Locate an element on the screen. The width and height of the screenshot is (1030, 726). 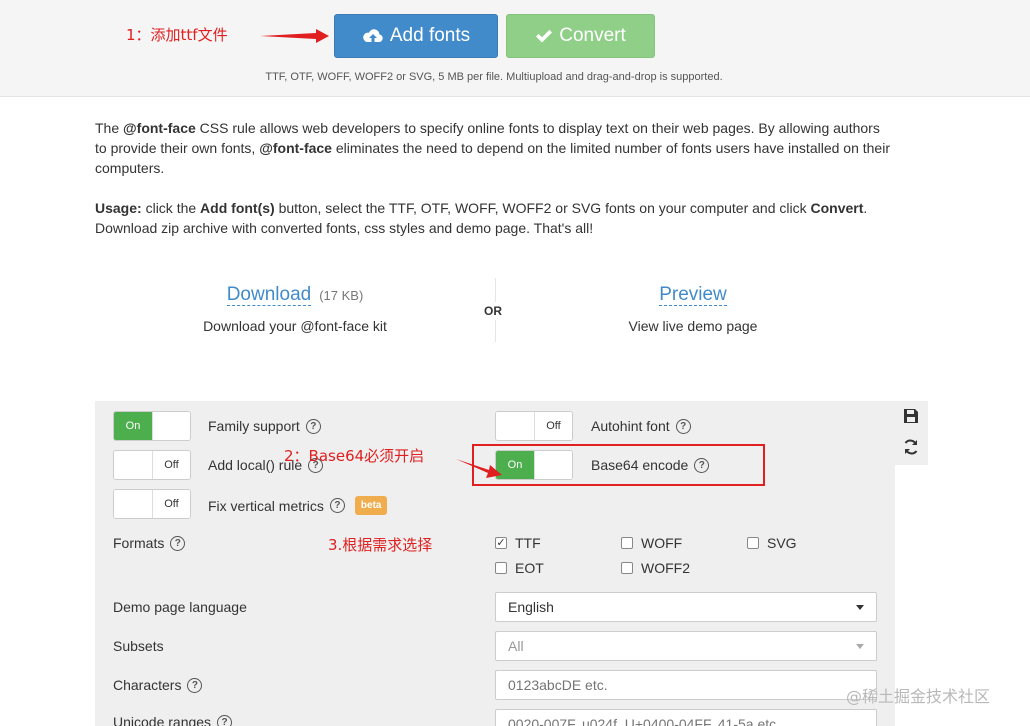
toggle-on-state: On is located at coordinates (133, 426).